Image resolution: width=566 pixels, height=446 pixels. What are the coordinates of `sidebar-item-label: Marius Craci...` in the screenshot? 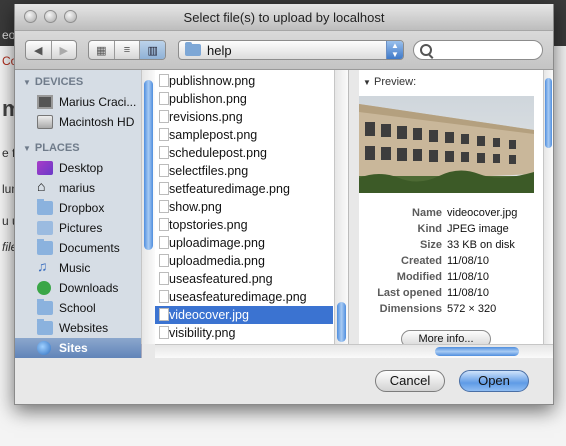 It's located at (98, 102).